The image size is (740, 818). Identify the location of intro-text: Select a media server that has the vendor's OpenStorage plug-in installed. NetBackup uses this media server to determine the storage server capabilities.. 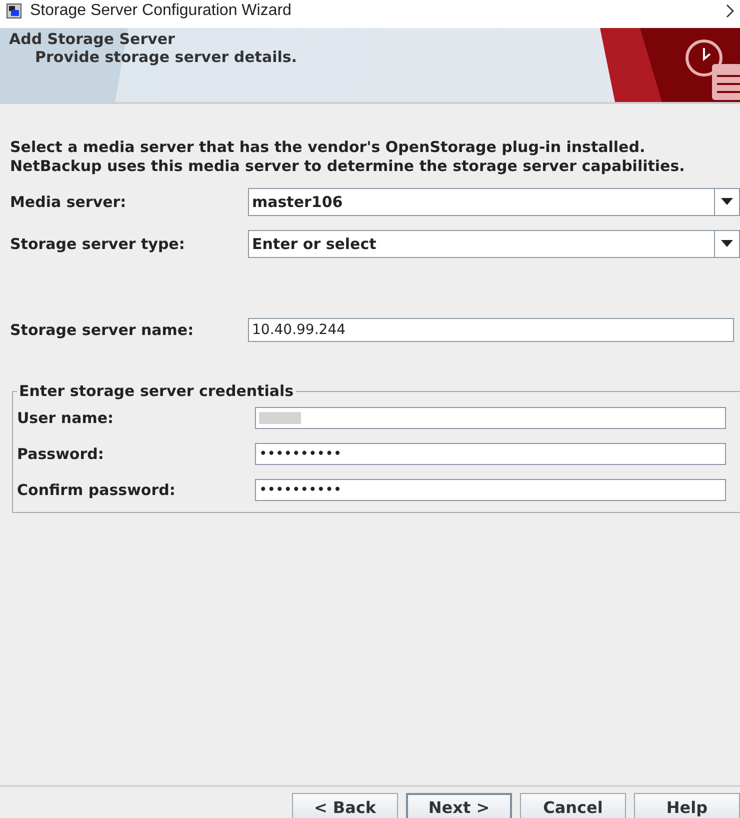
(348, 157).